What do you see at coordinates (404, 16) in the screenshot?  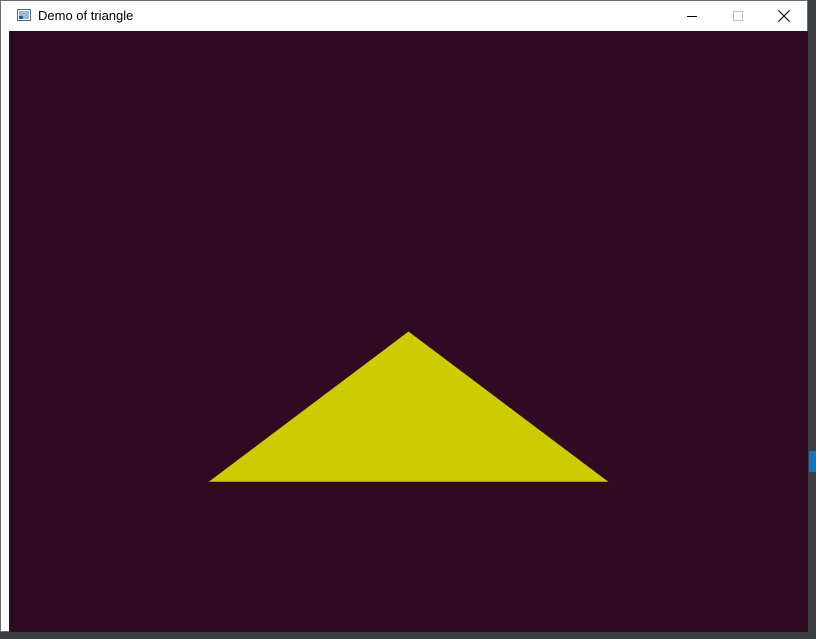 I see `title-bar: Demo of triangle` at bounding box center [404, 16].